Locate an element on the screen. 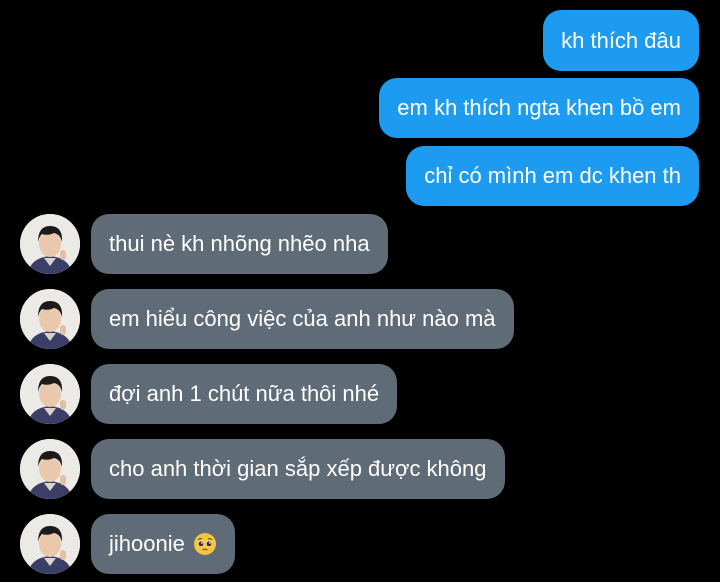  sent-message-bubble: kh thích đâu is located at coordinates (621, 40).